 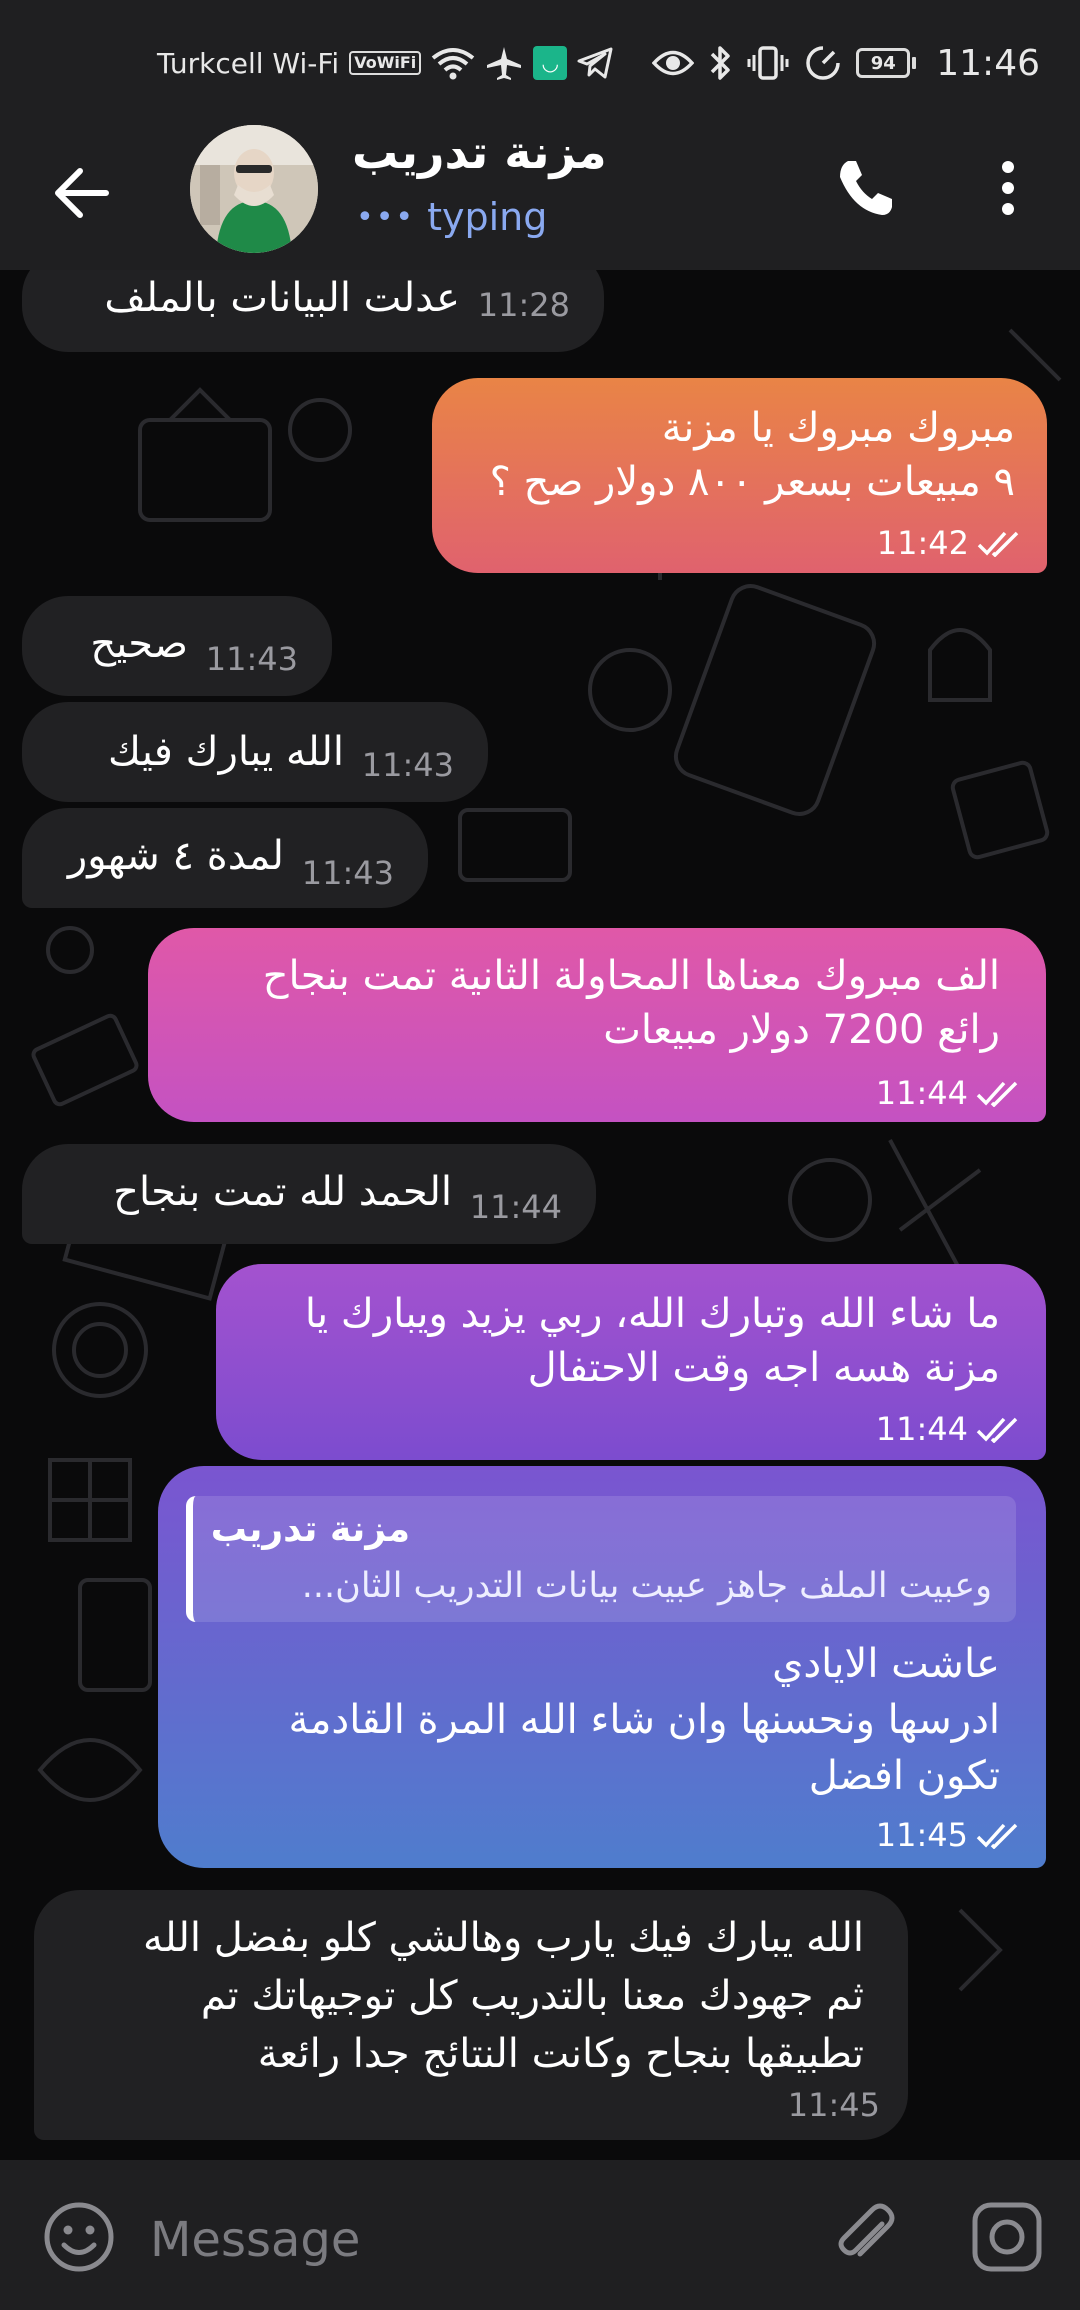 What do you see at coordinates (1008, 188) in the screenshot?
I see `more-options-icon` at bounding box center [1008, 188].